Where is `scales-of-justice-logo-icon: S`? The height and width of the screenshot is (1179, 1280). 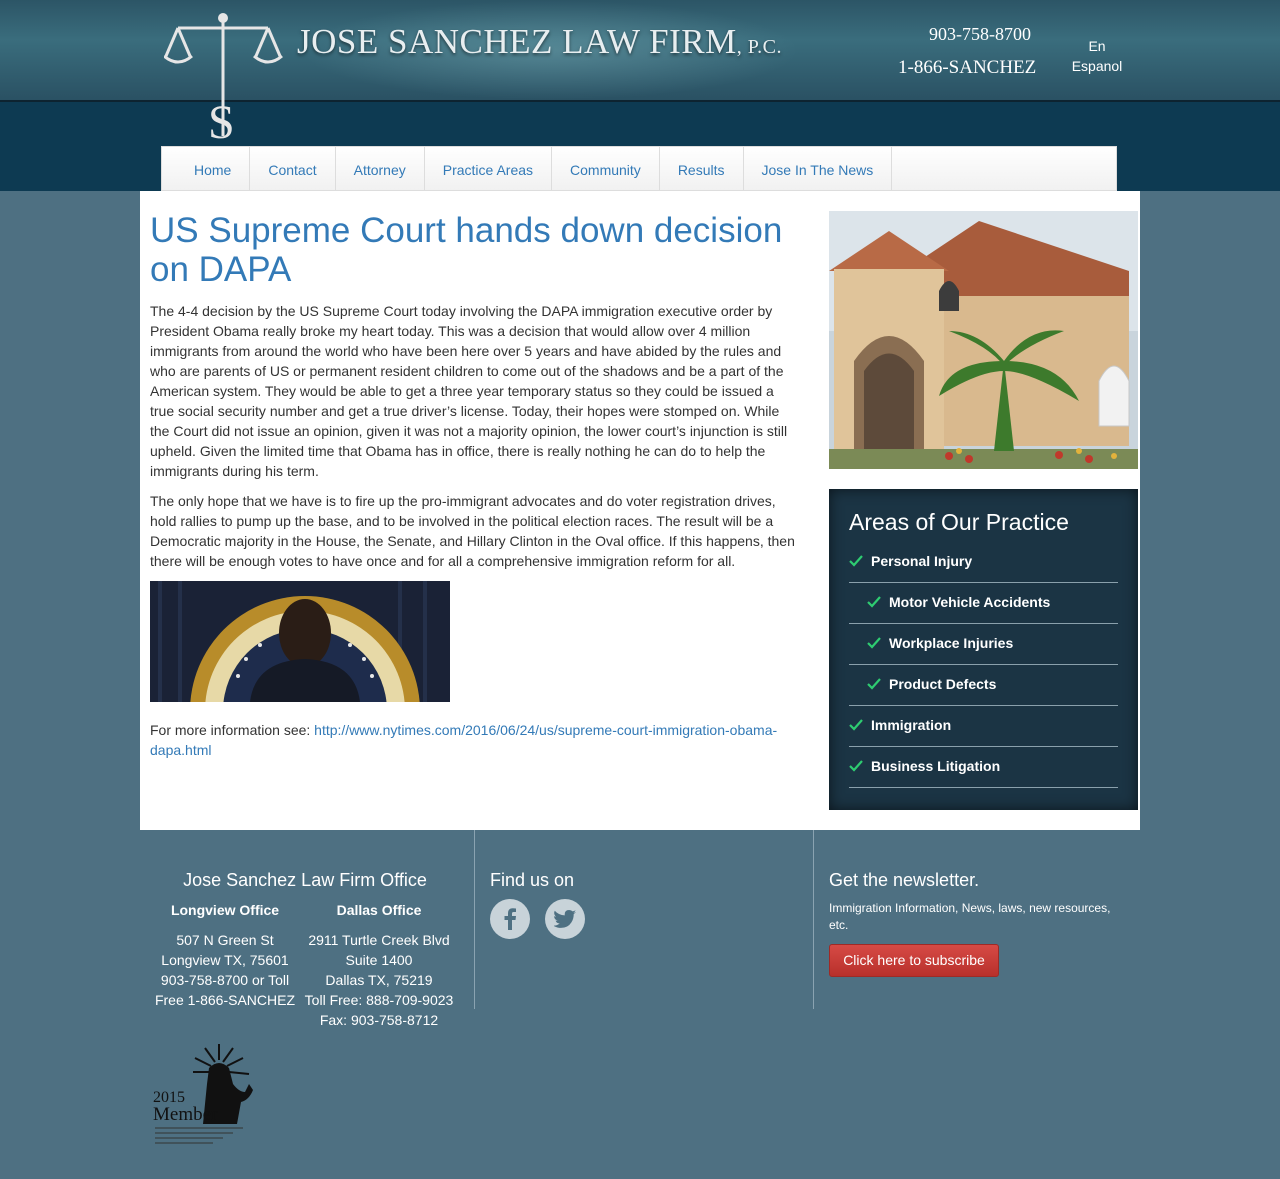
scales-of-justice-logo-icon: S is located at coordinates (224, 78).